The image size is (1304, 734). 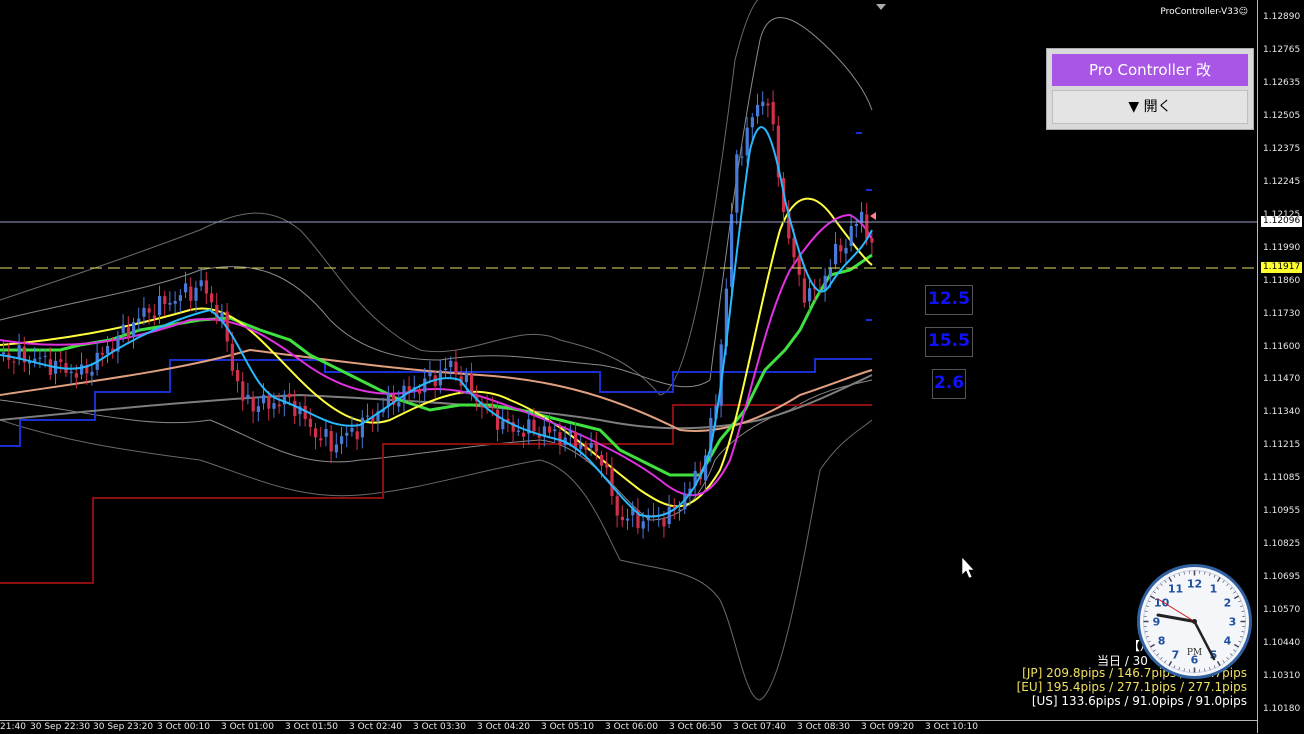 What do you see at coordinates (311, 727) in the screenshot?
I see `time-axis-label: 3 Oct 01:50` at bounding box center [311, 727].